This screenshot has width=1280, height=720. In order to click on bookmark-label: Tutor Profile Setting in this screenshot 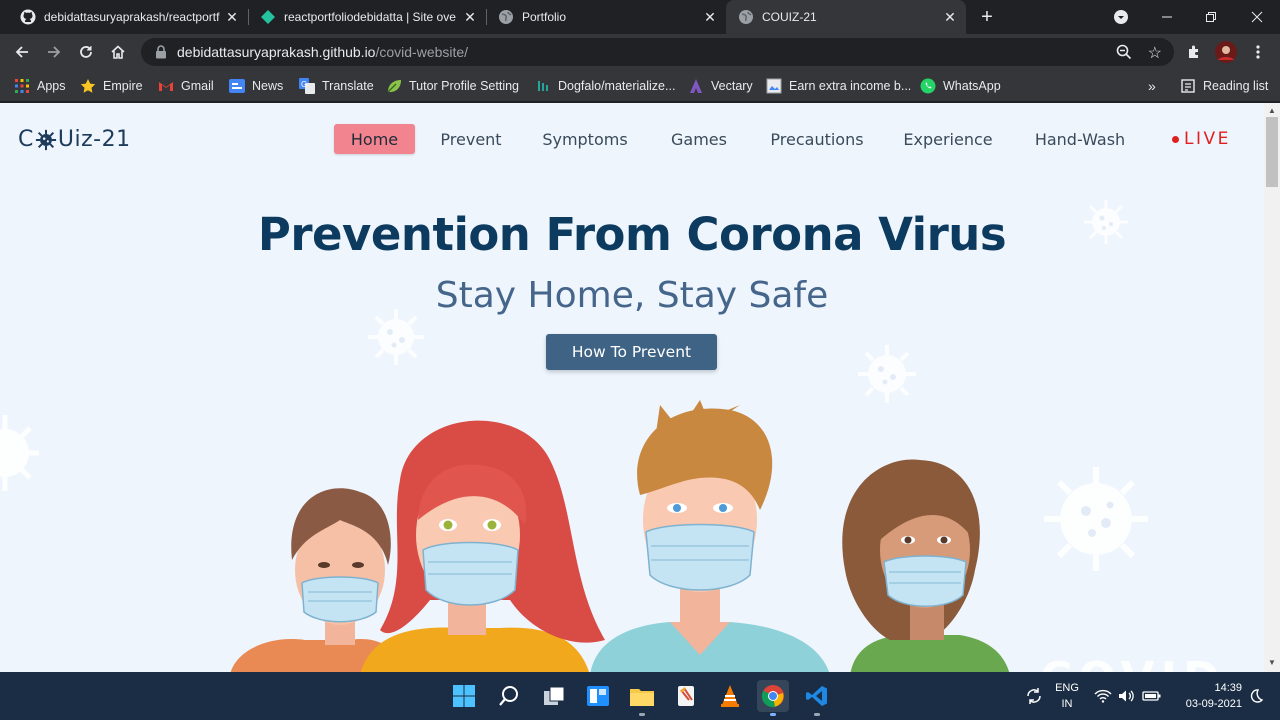, I will do `click(464, 86)`.